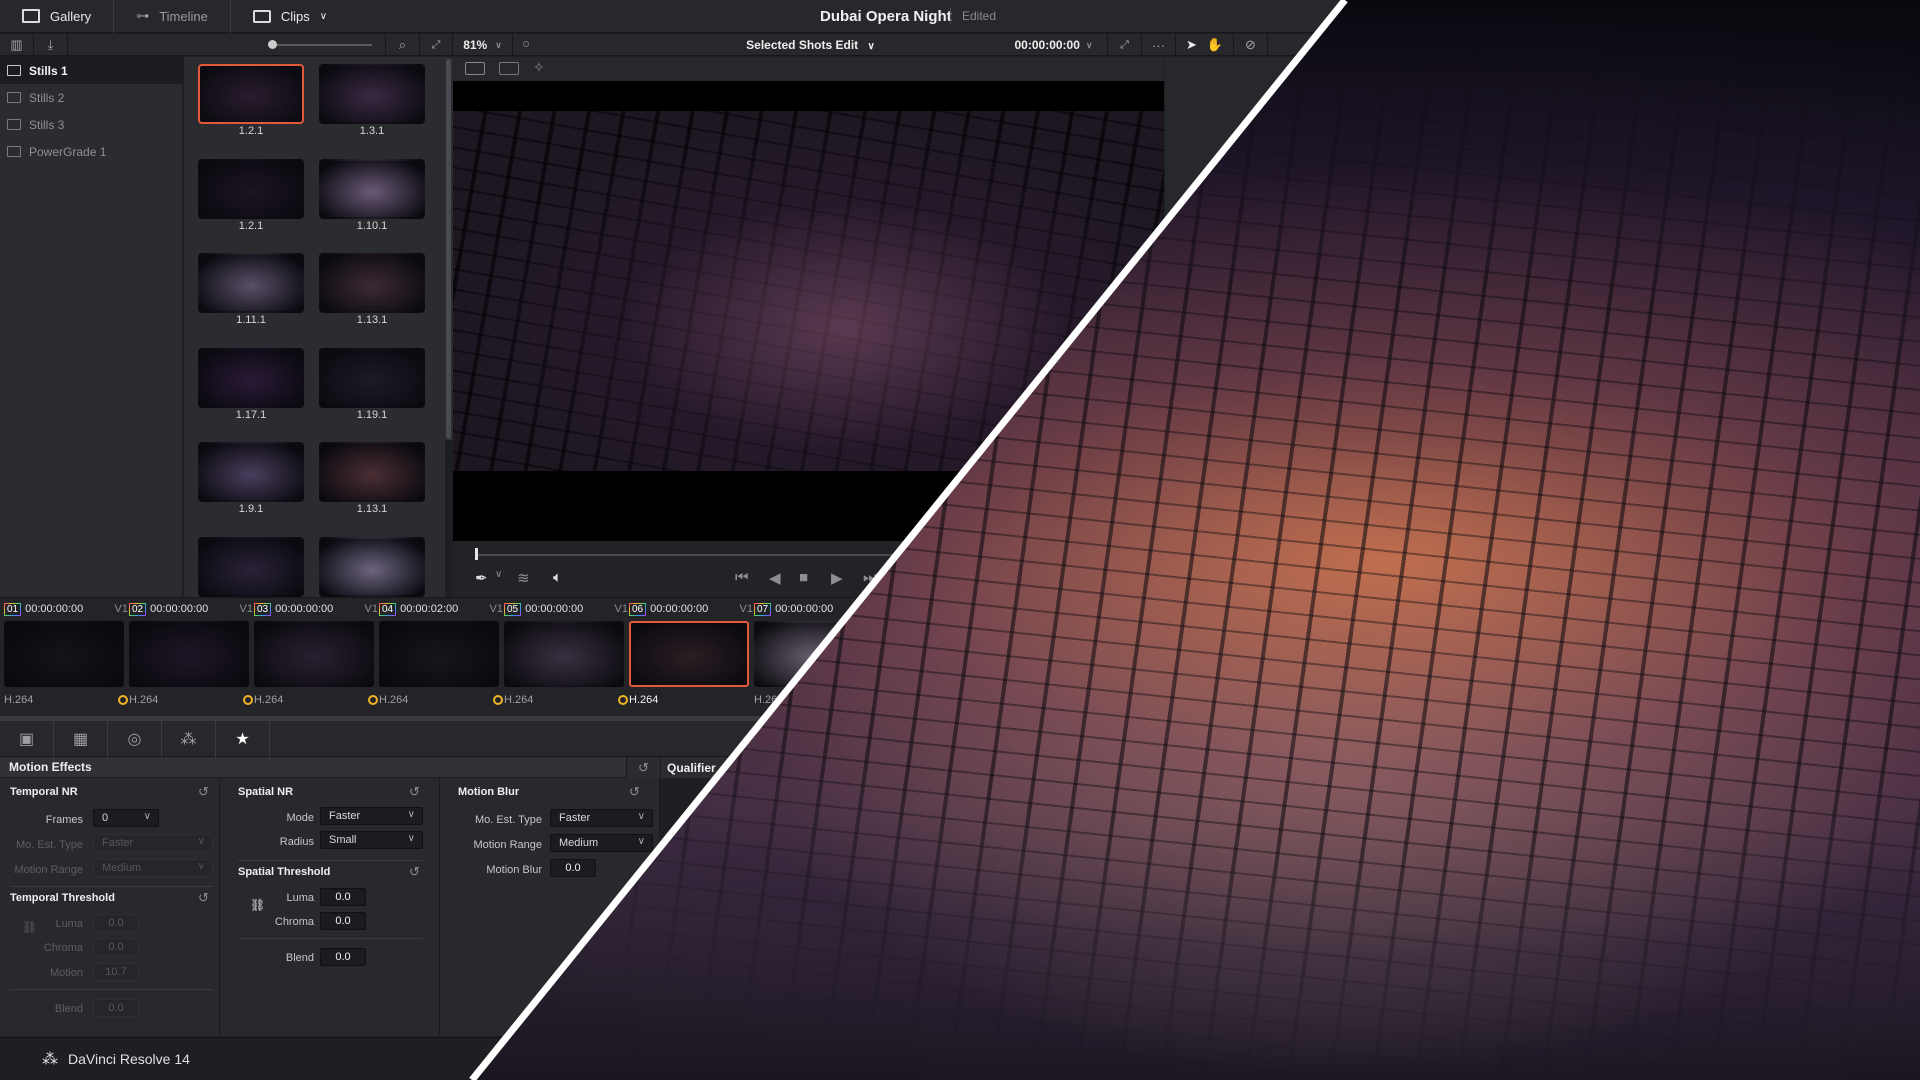 The height and width of the screenshot is (1080, 1920). Describe the element at coordinates (1125, 45) in the screenshot. I see `fullscreen-viewer-button: ⤢` at that location.